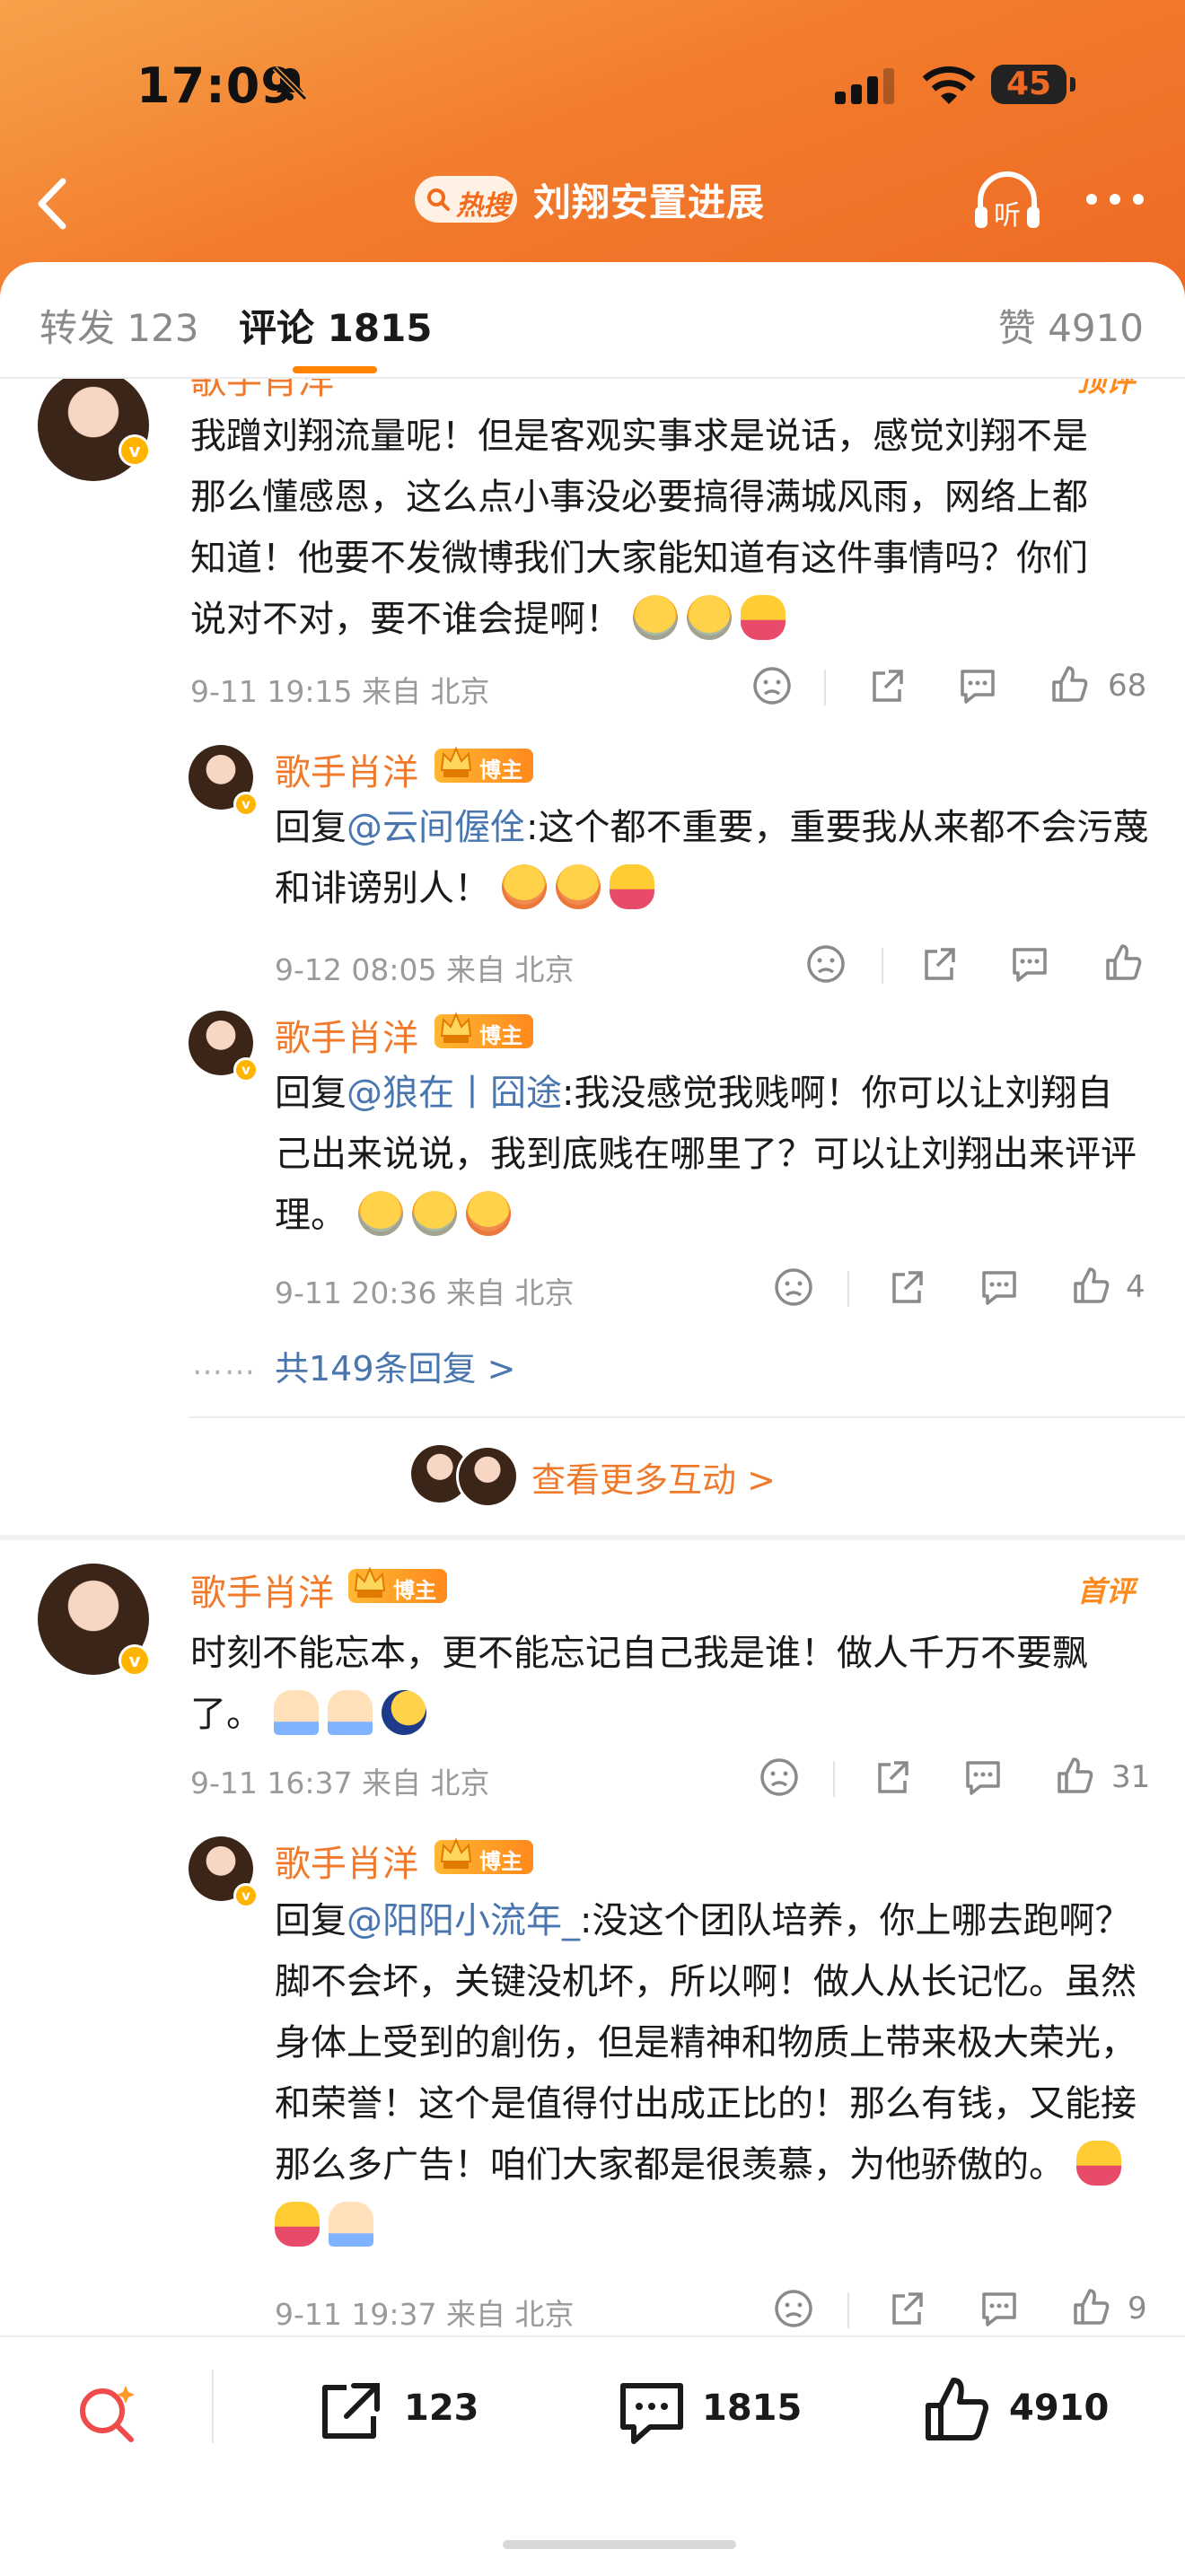 Image resolution: width=1185 pixels, height=2576 pixels. Describe the element at coordinates (54, 203) in the screenshot. I see `back-icon` at that location.